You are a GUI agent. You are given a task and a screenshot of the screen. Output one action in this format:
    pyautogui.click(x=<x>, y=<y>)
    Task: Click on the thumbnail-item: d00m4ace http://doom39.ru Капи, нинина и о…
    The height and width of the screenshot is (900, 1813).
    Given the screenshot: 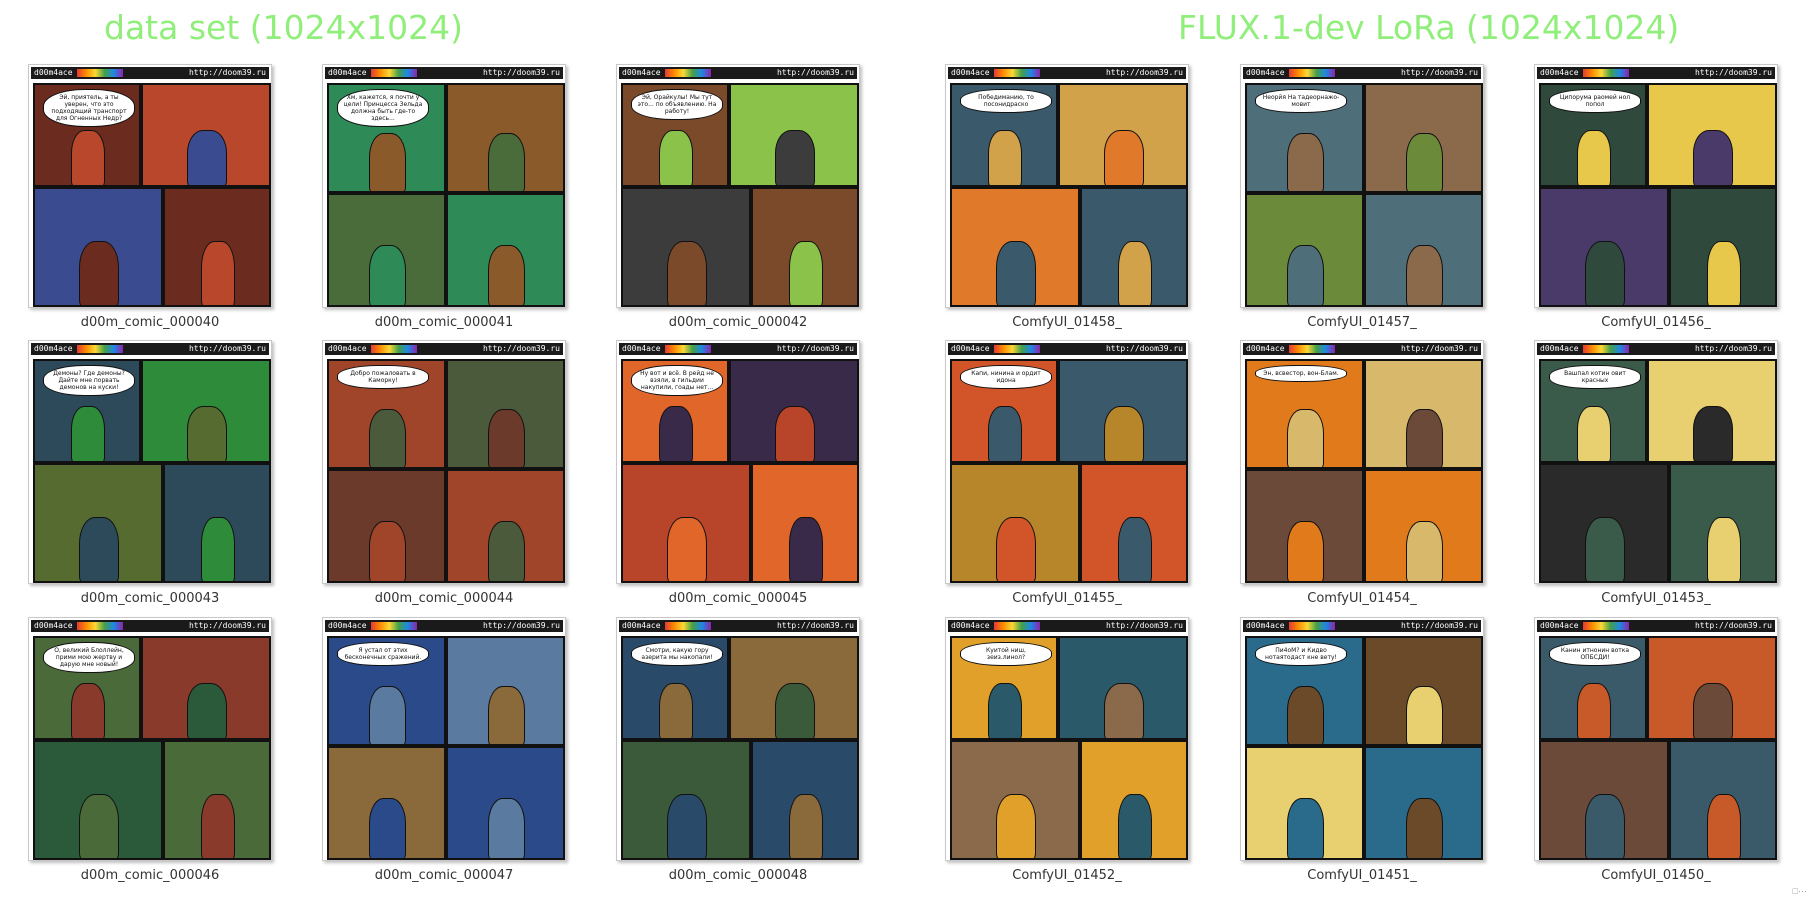 What is the action you would take?
    pyautogui.click(x=1067, y=473)
    